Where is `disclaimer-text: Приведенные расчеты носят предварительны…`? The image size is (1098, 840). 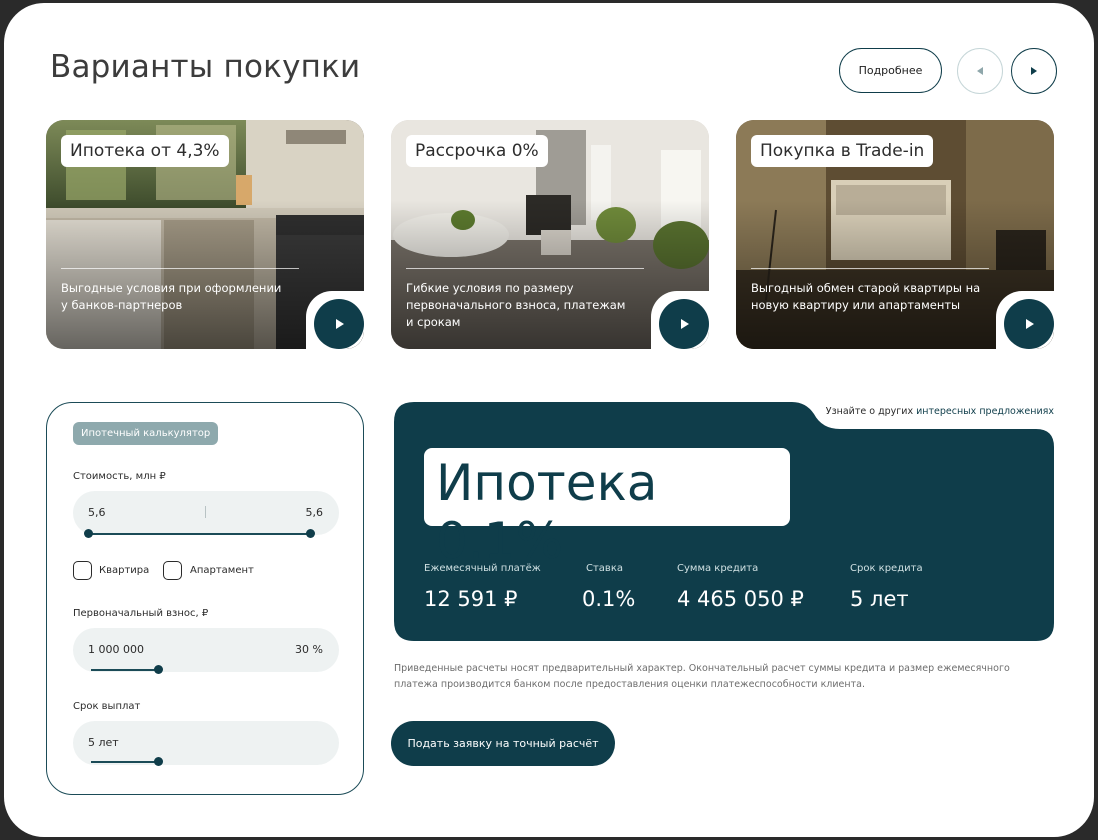 disclaimer-text: Приведенные расчеты носят предварительны… is located at coordinates (702, 676).